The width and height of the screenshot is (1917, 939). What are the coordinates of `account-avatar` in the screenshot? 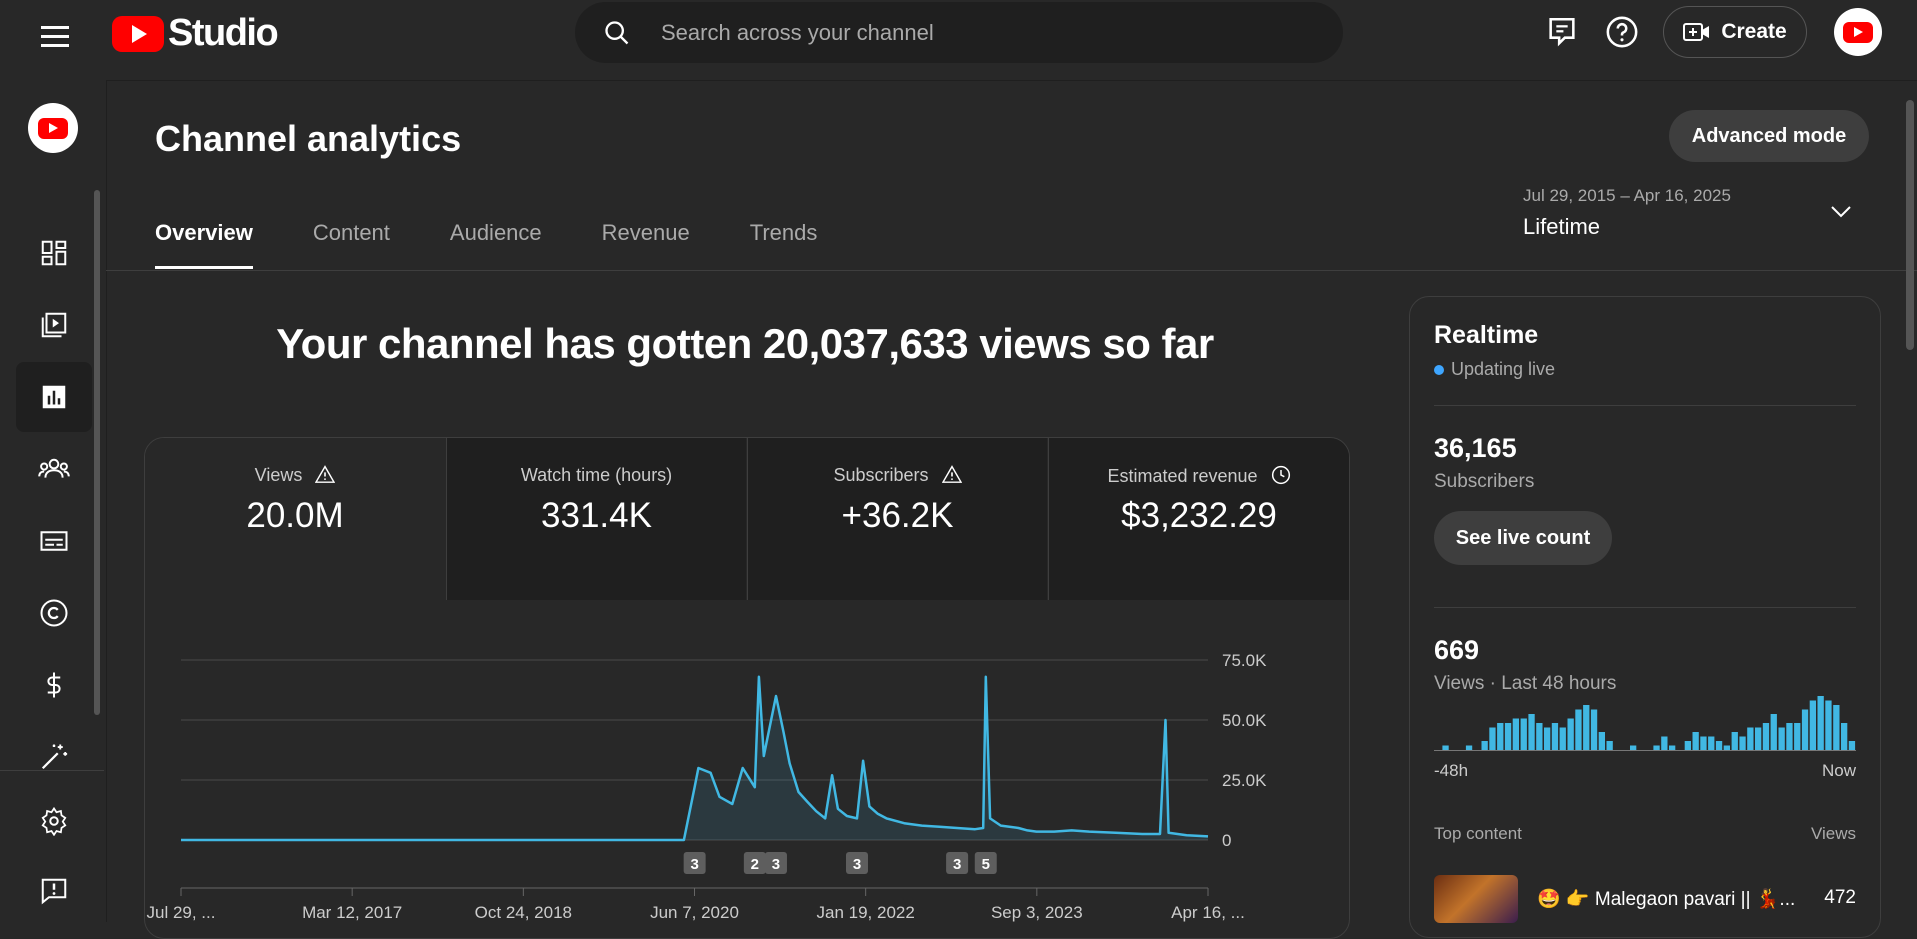 It's located at (1858, 32).